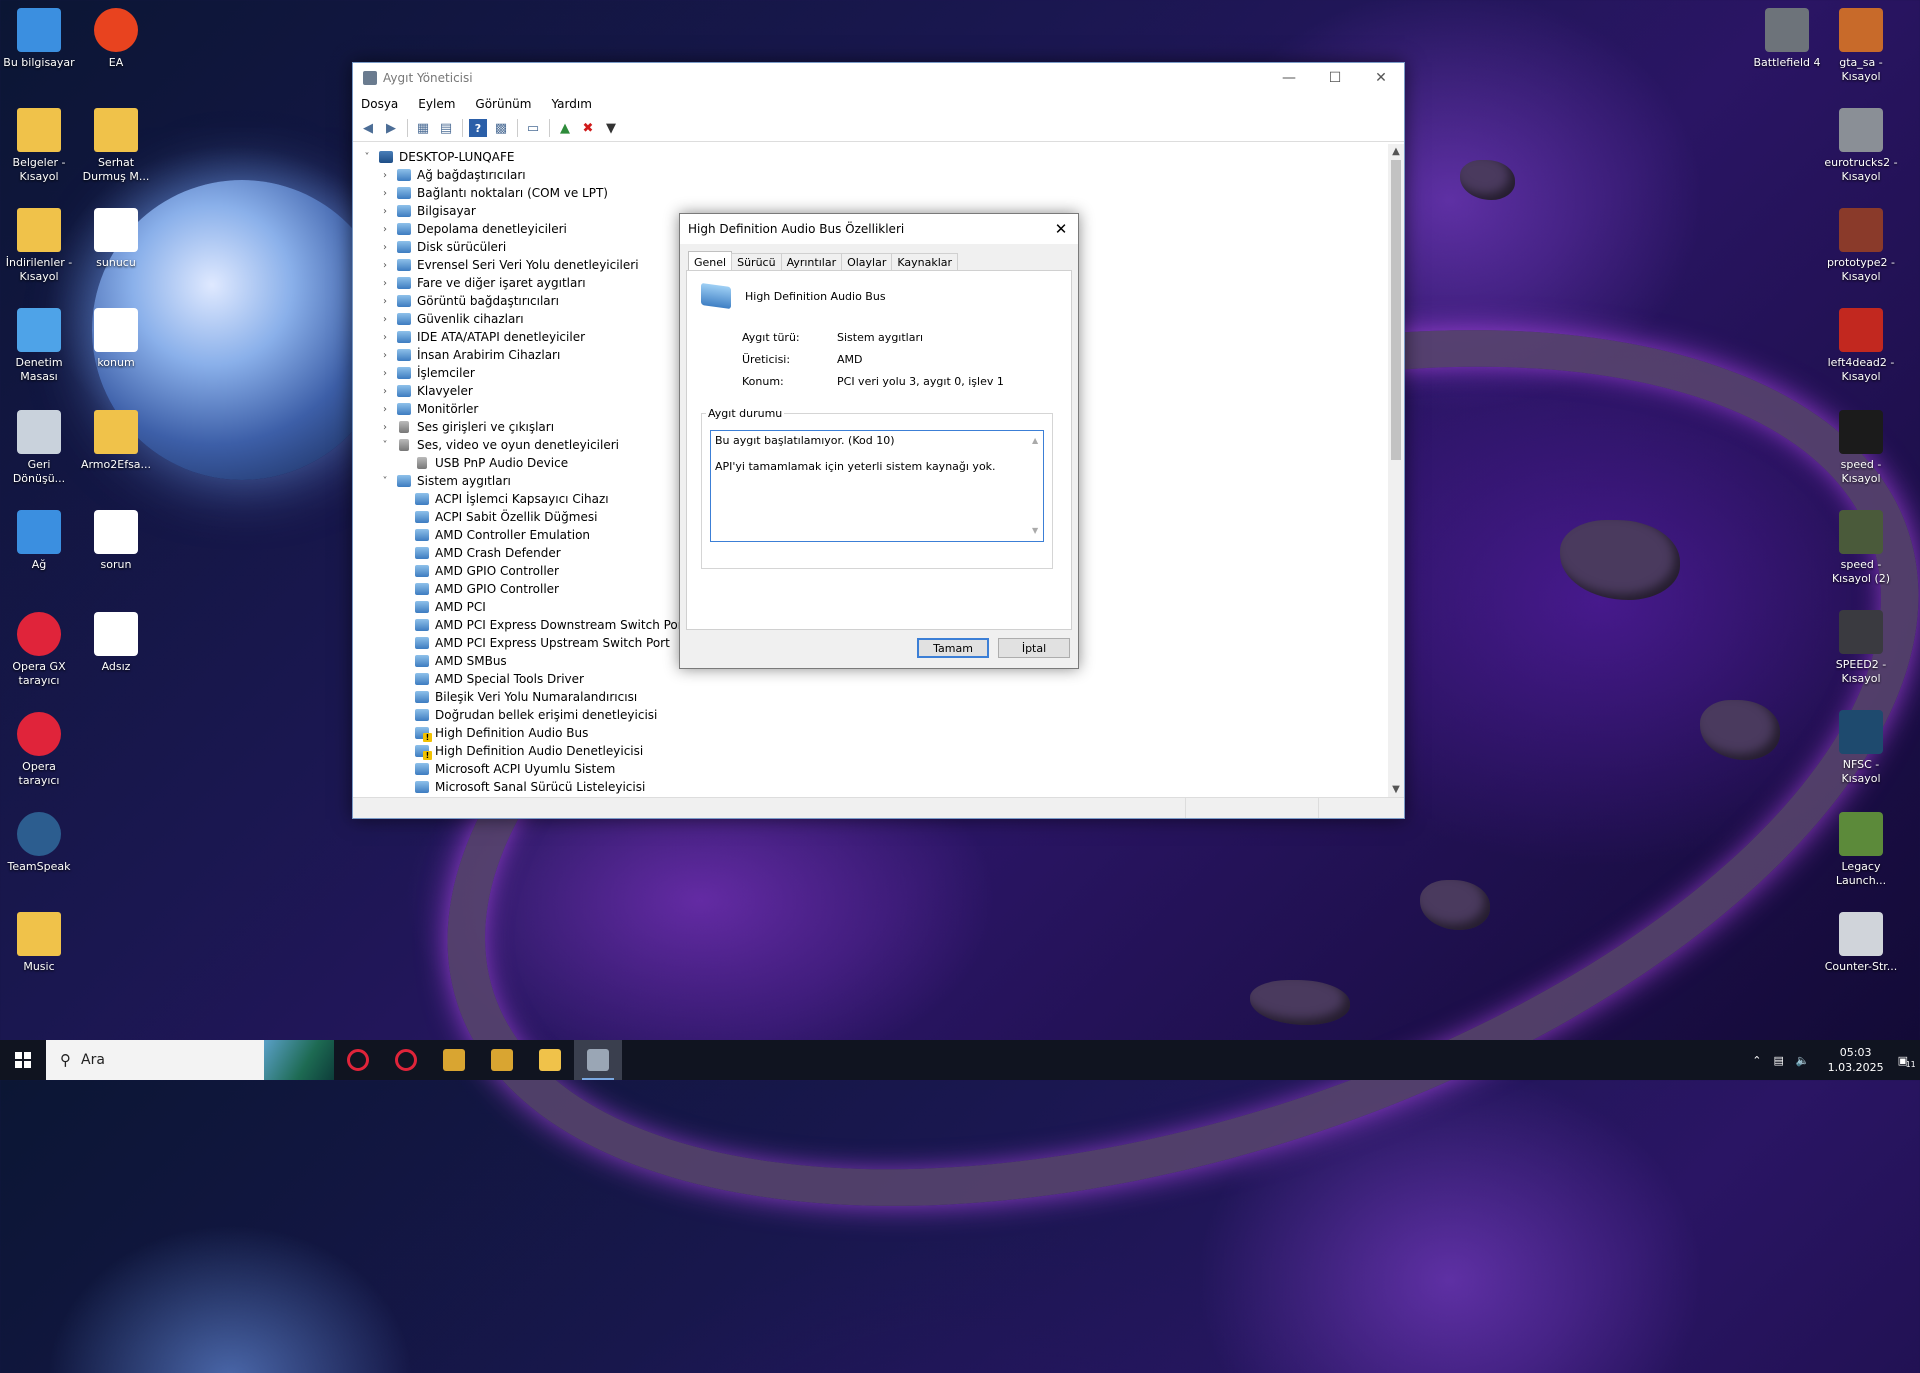  What do you see at coordinates (1861, 346) in the screenshot?
I see `desktop-icon: left4dead2 - Kısayol` at bounding box center [1861, 346].